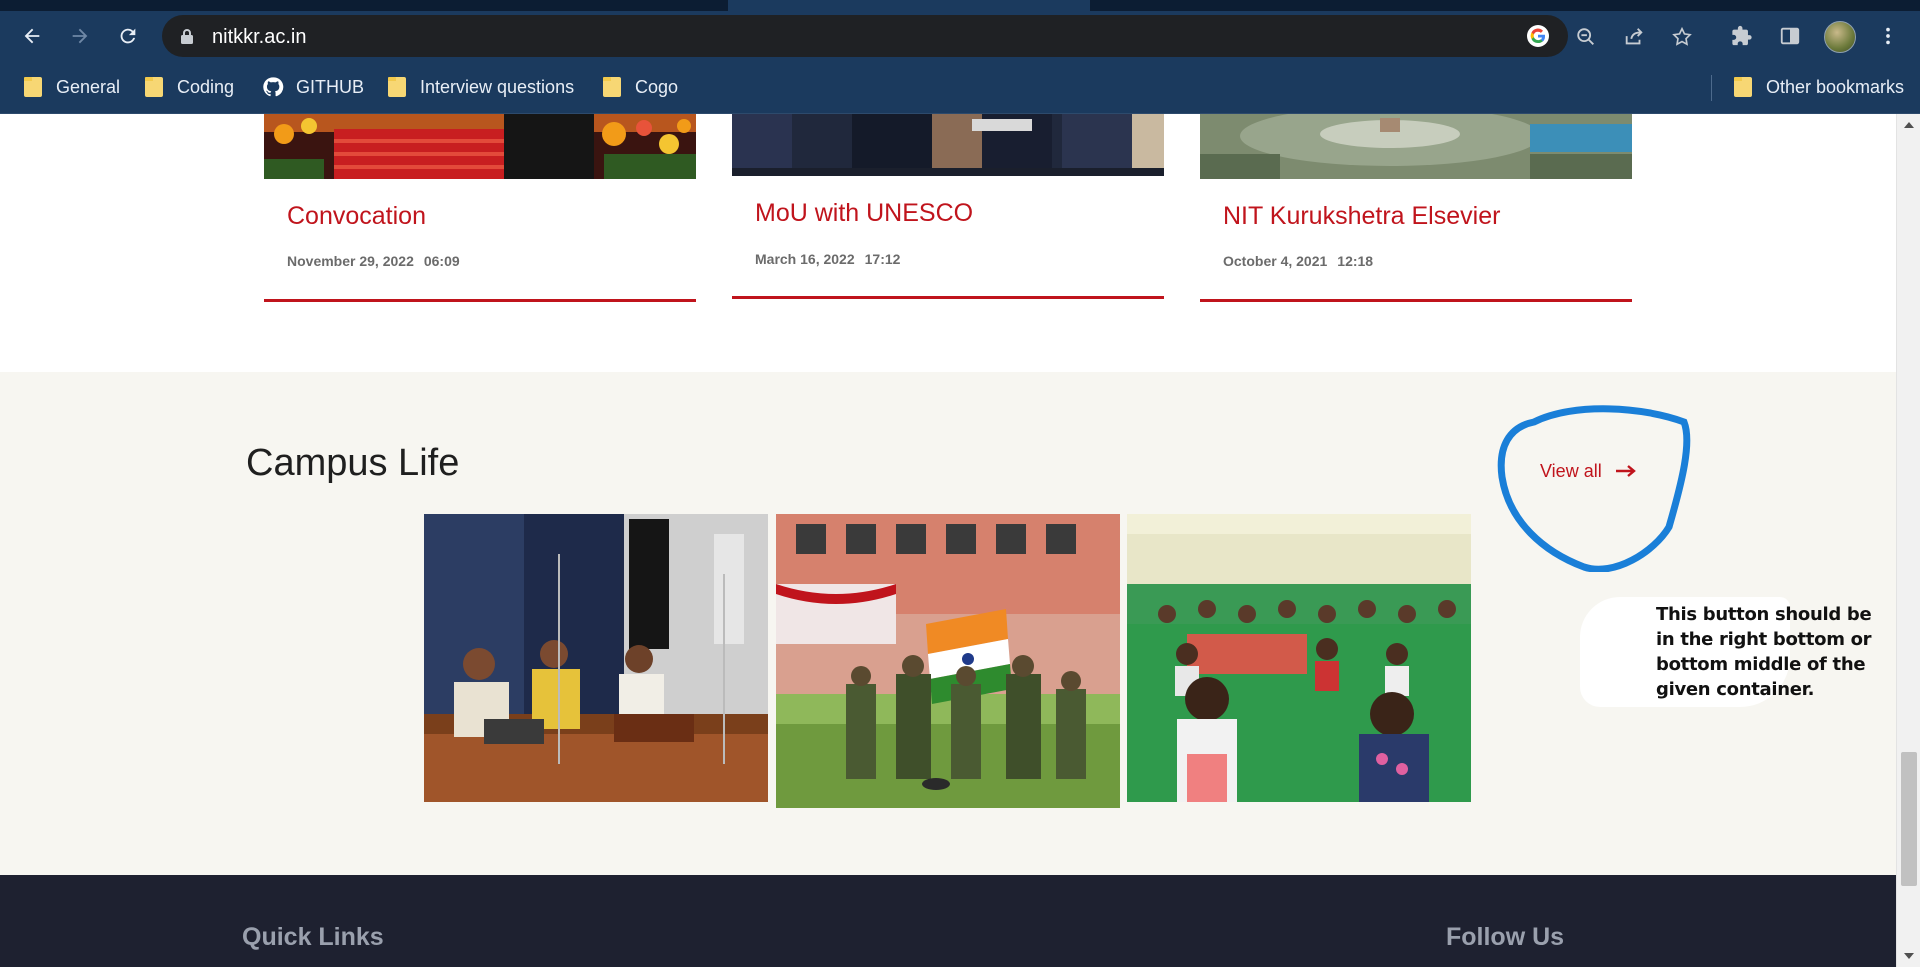 Image resolution: width=1920 pixels, height=967 pixels. What do you see at coordinates (948, 145) in the screenshot?
I see `news-image-mou-unesco` at bounding box center [948, 145].